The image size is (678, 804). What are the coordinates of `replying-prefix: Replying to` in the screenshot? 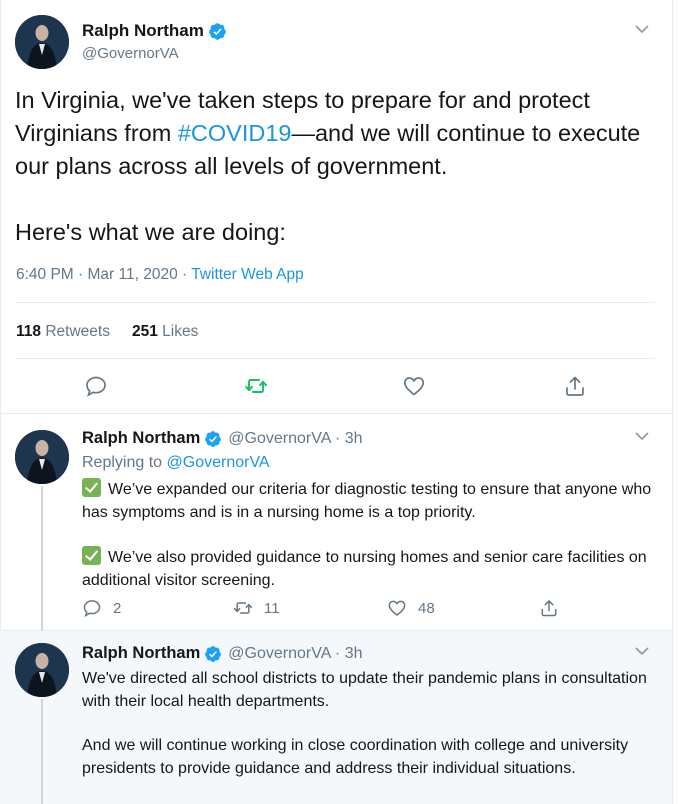 It's located at (124, 462).